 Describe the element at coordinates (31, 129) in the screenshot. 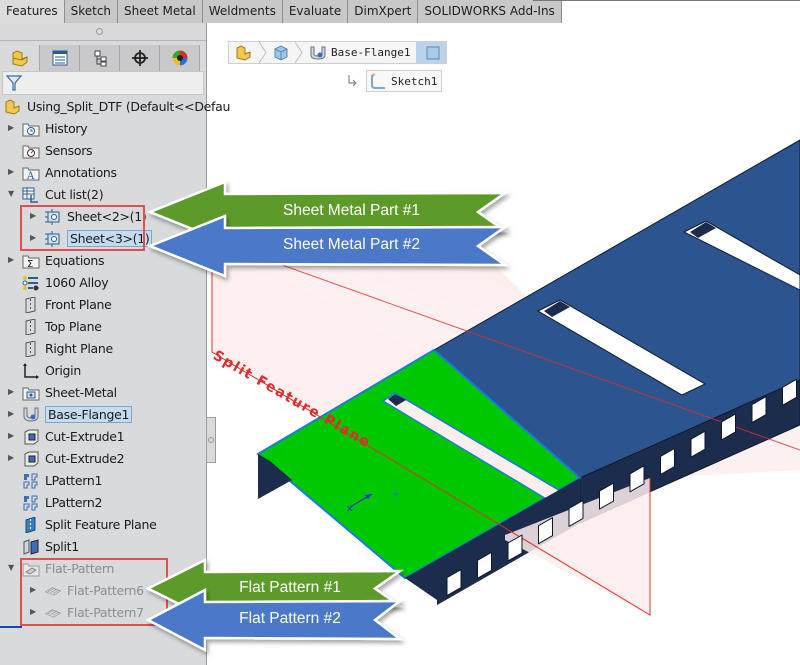

I see `history-folder-icon` at that location.